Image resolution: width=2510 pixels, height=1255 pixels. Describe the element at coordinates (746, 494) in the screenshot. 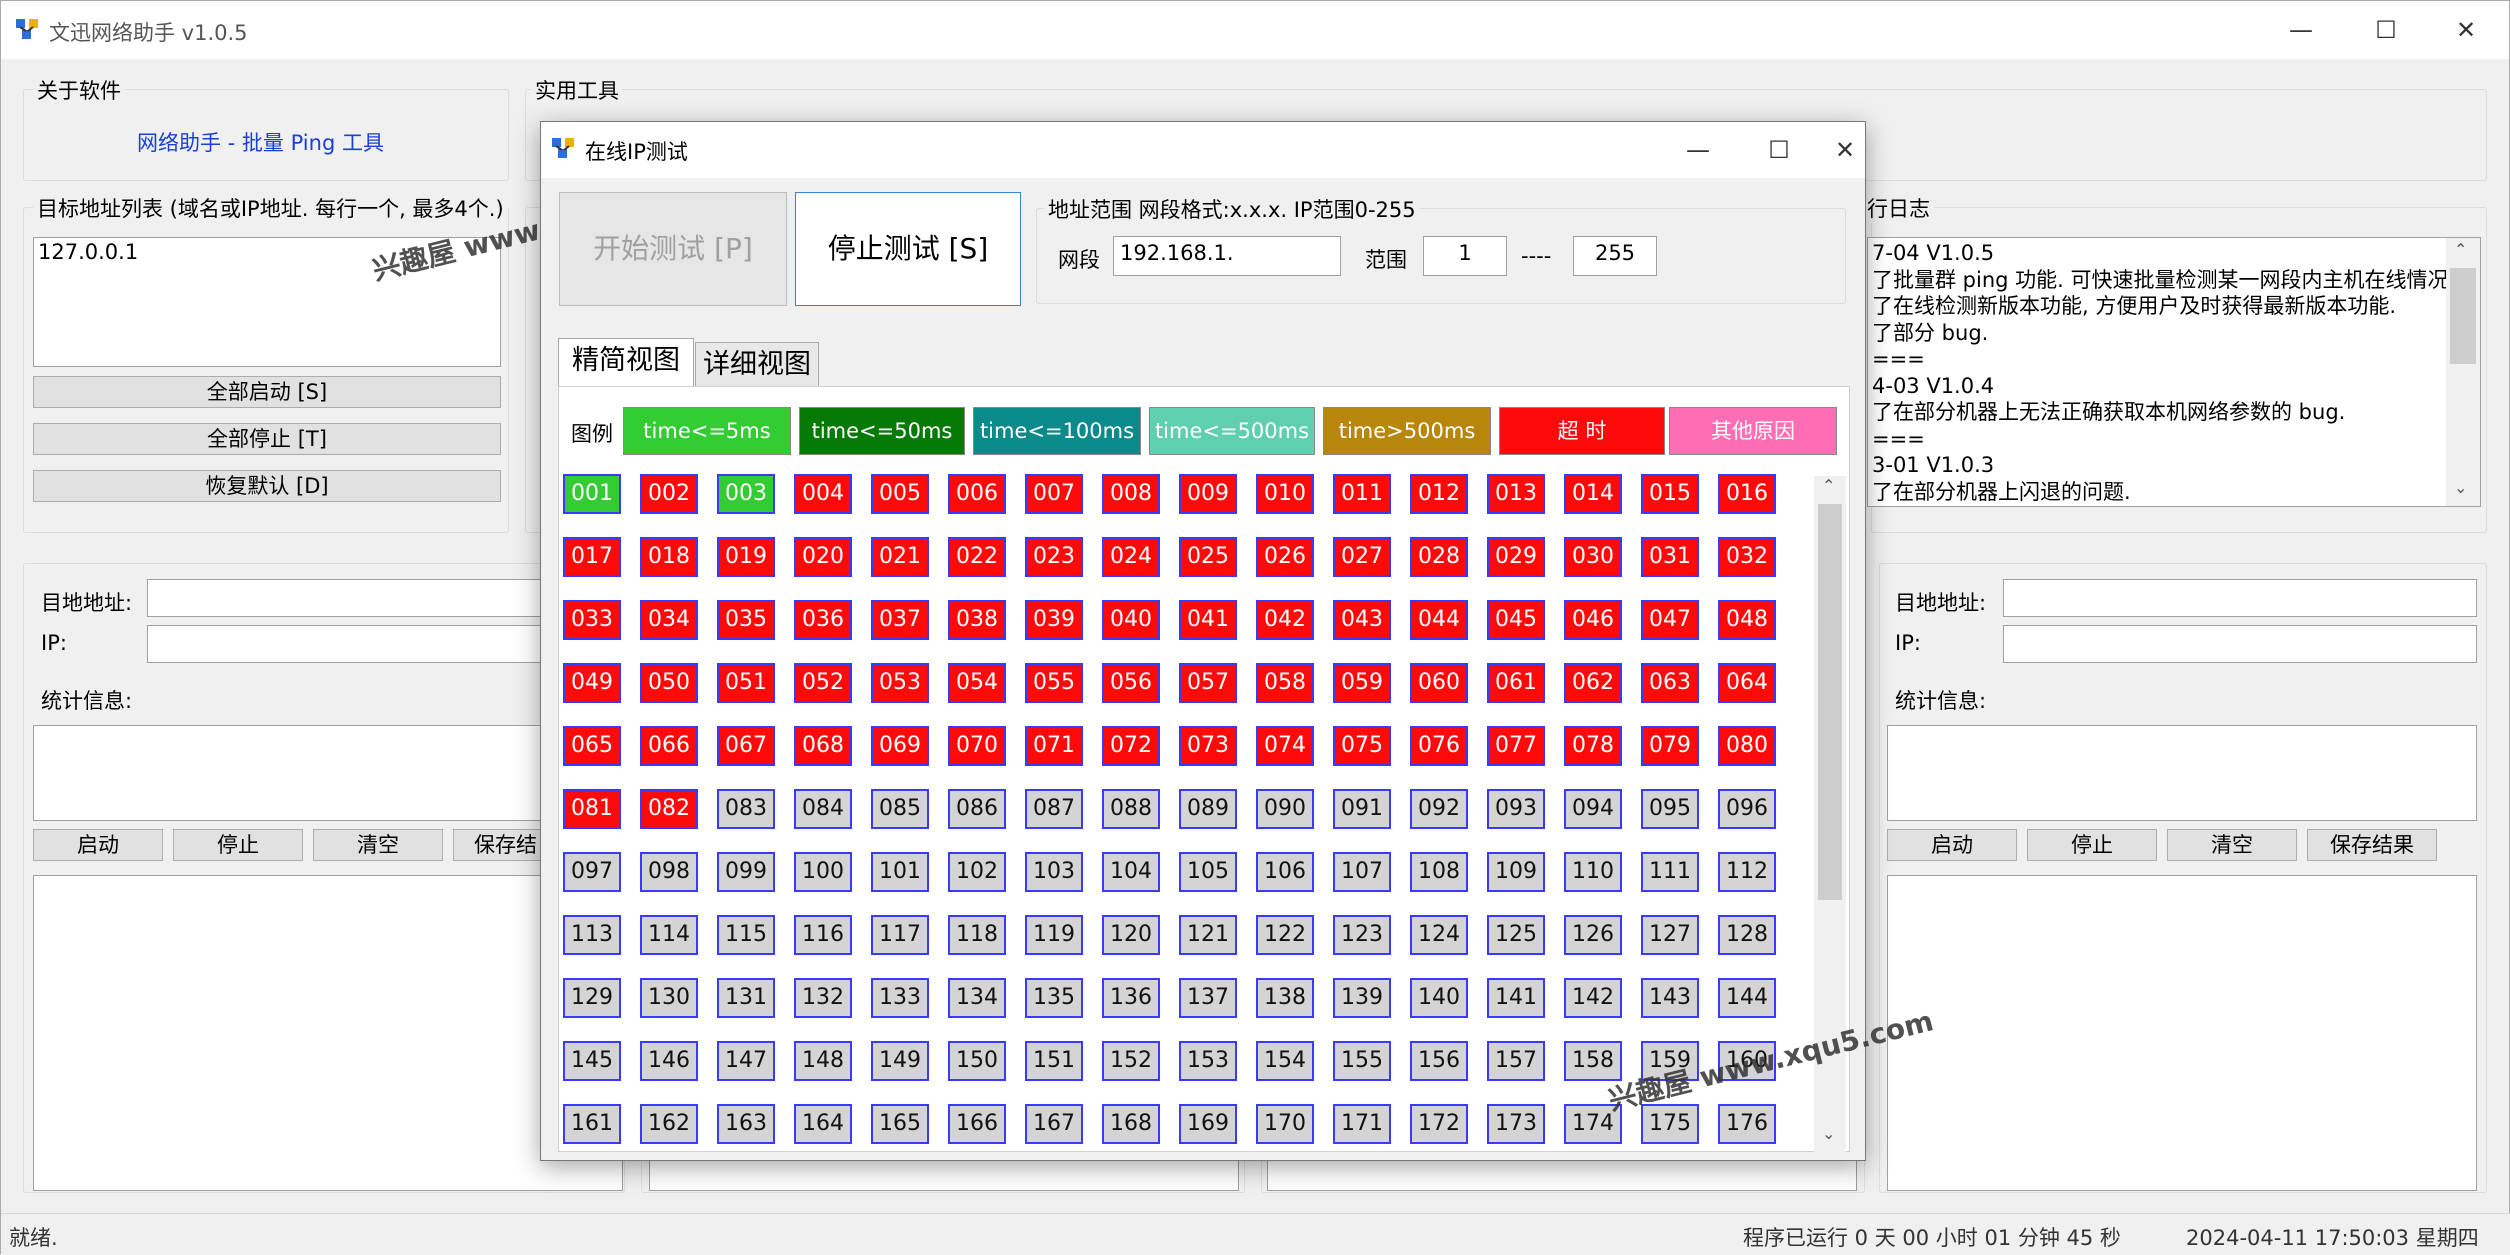

I see `ip-cell: 003` at that location.